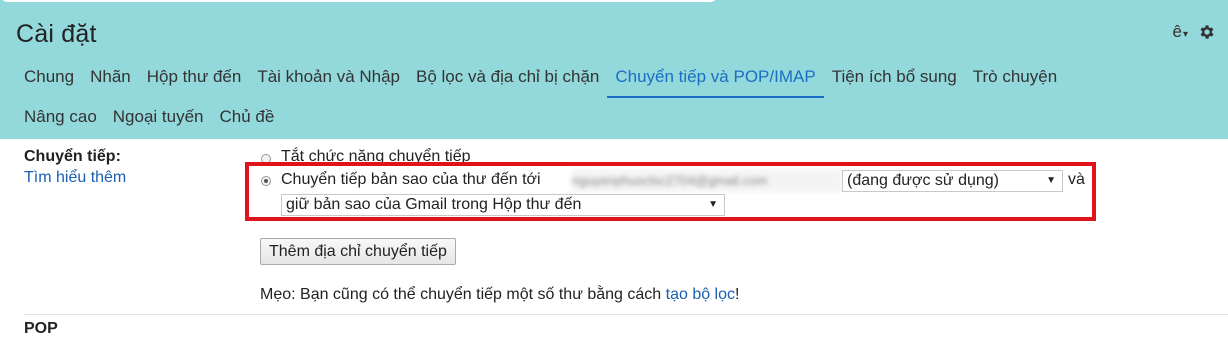 This screenshot has width=1228, height=338. What do you see at coordinates (359, 1) in the screenshot?
I see `search-bar-edge` at bounding box center [359, 1].